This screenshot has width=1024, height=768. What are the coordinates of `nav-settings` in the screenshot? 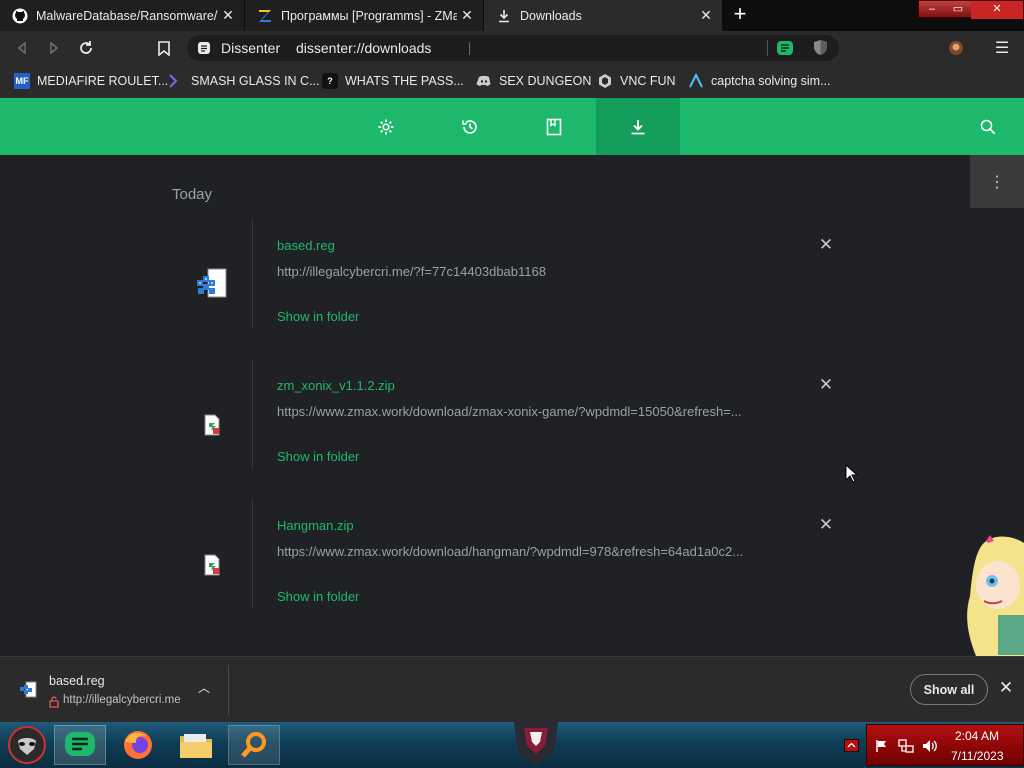 It's located at (386, 126).